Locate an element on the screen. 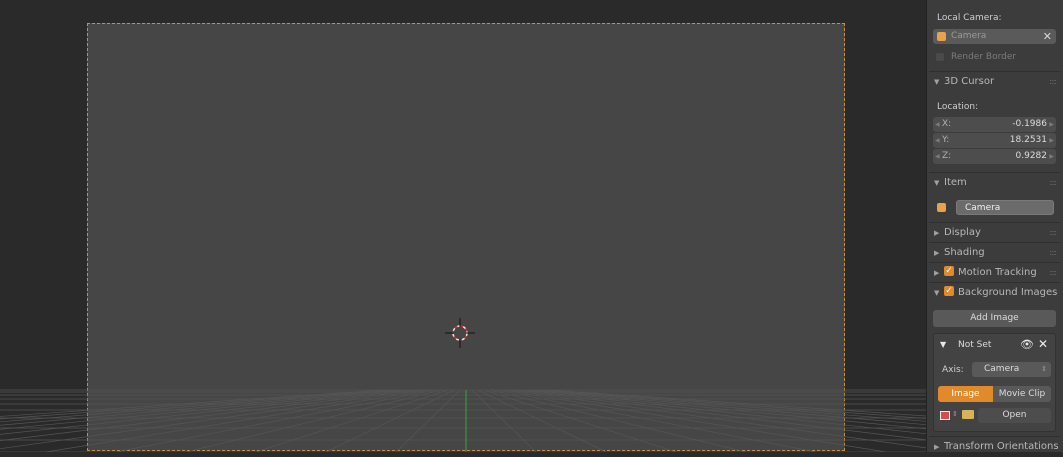 The image size is (1063, 457). dropdown-arrows-icon: ⇕ is located at coordinates (1044, 369).